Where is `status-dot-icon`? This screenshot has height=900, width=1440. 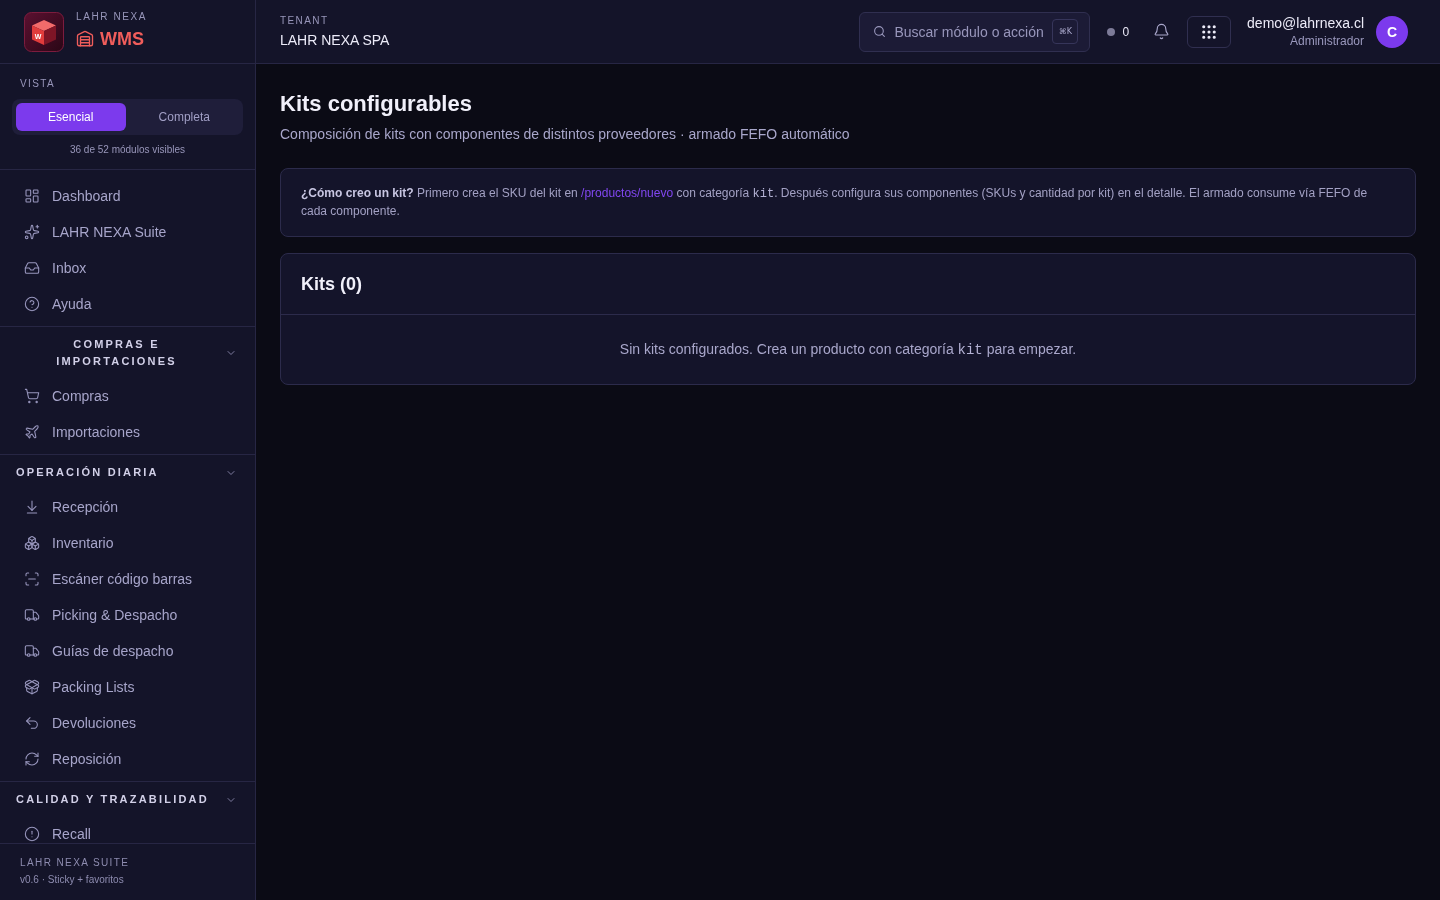
status-dot-icon is located at coordinates (1111, 31).